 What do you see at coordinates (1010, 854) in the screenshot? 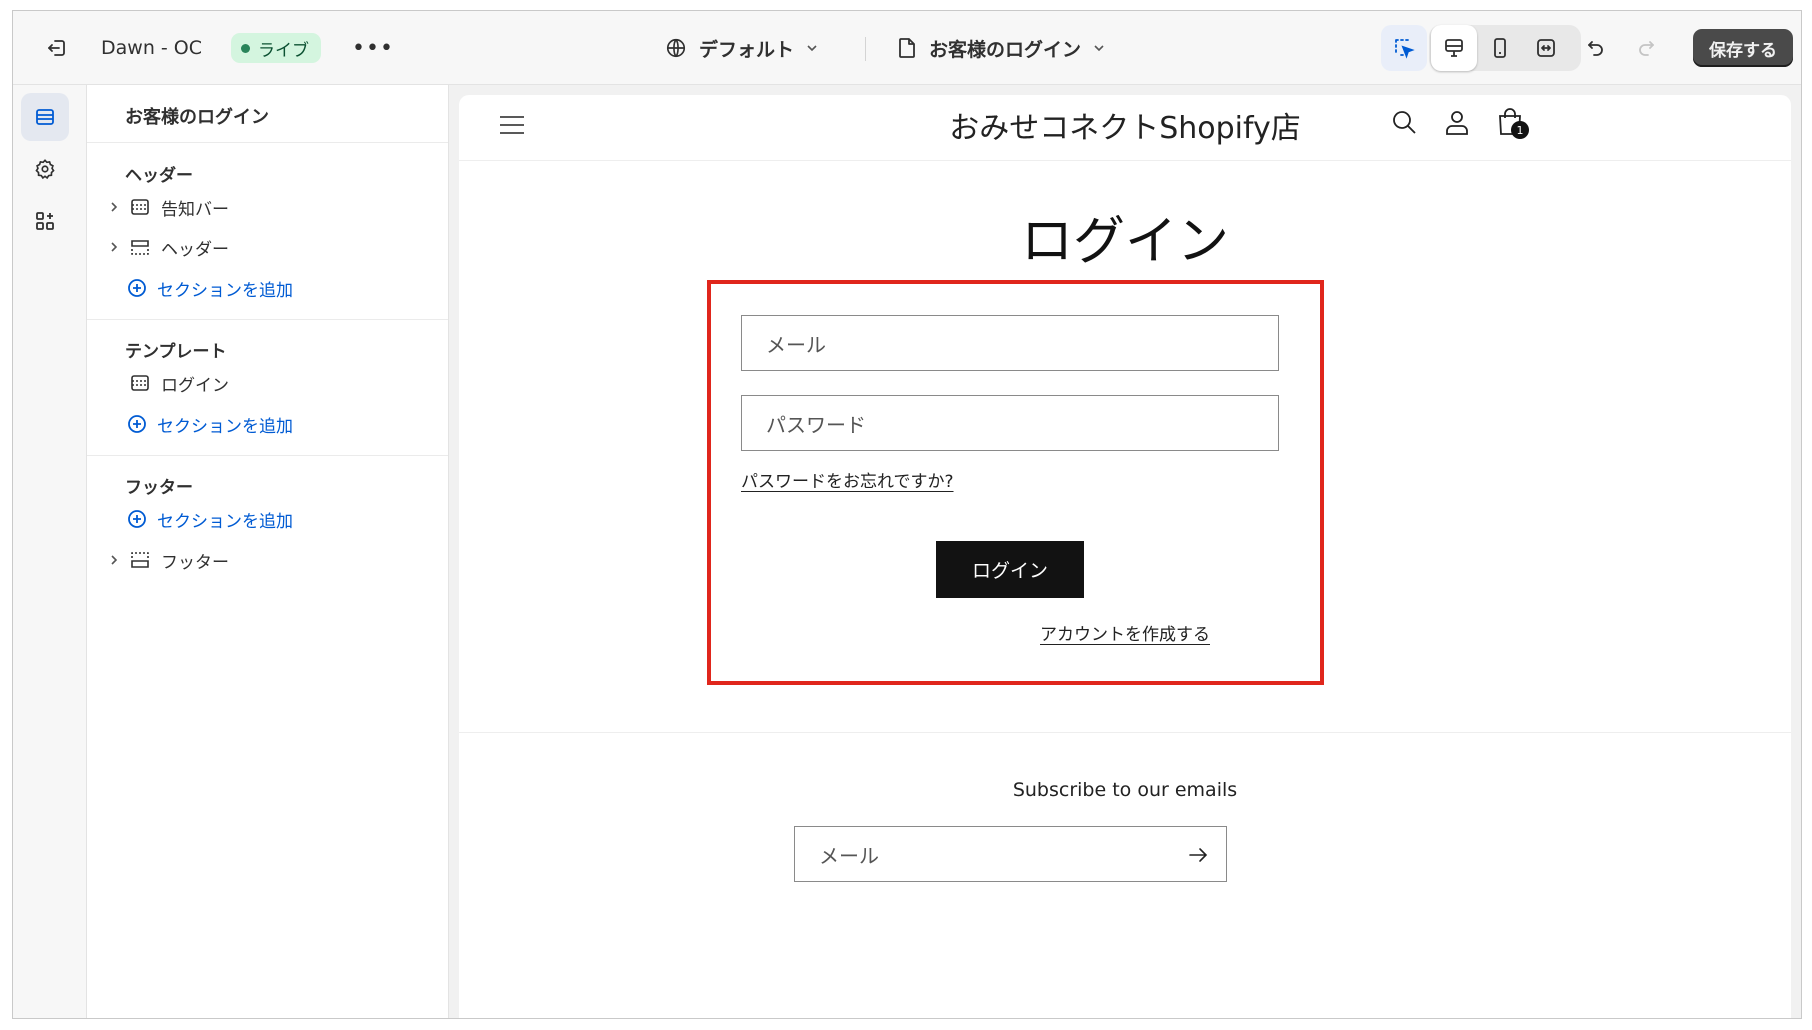
I see `subscribe-email-field: メール` at bounding box center [1010, 854].